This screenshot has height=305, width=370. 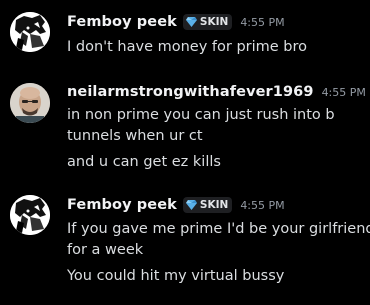 What do you see at coordinates (105, 250) in the screenshot?
I see `message-text: for a week` at bounding box center [105, 250].